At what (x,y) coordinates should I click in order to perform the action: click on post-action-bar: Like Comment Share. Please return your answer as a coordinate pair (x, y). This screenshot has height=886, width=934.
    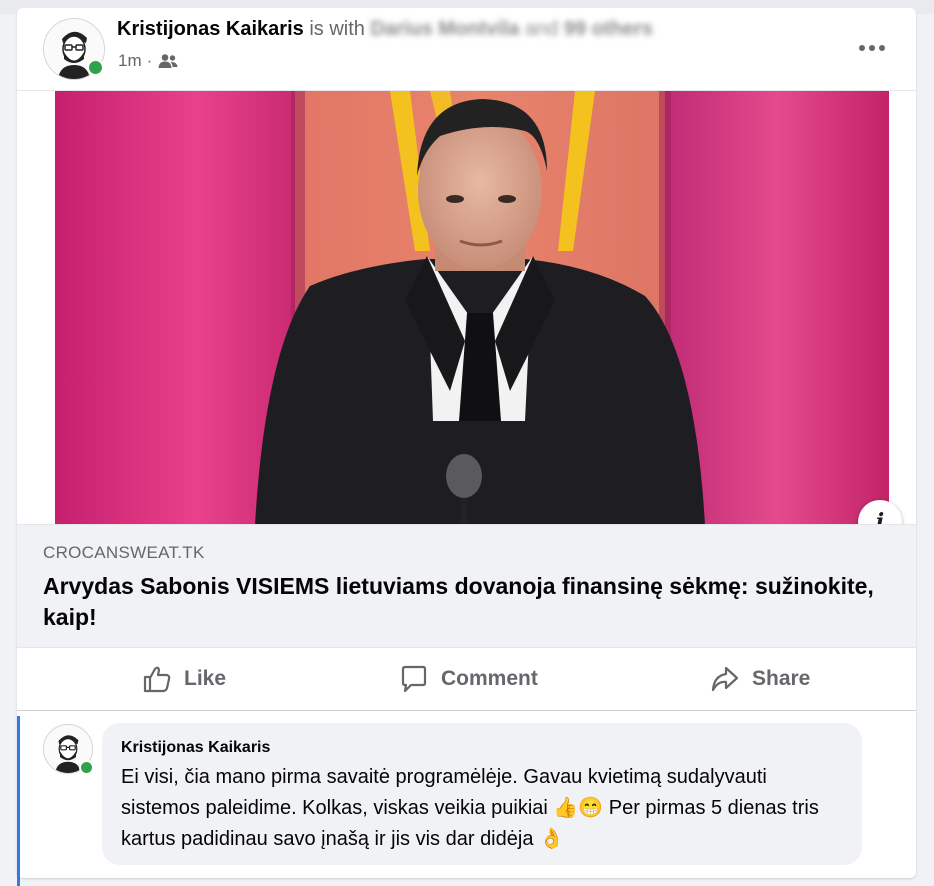
    Looking at the image, I should click on (466, 679).